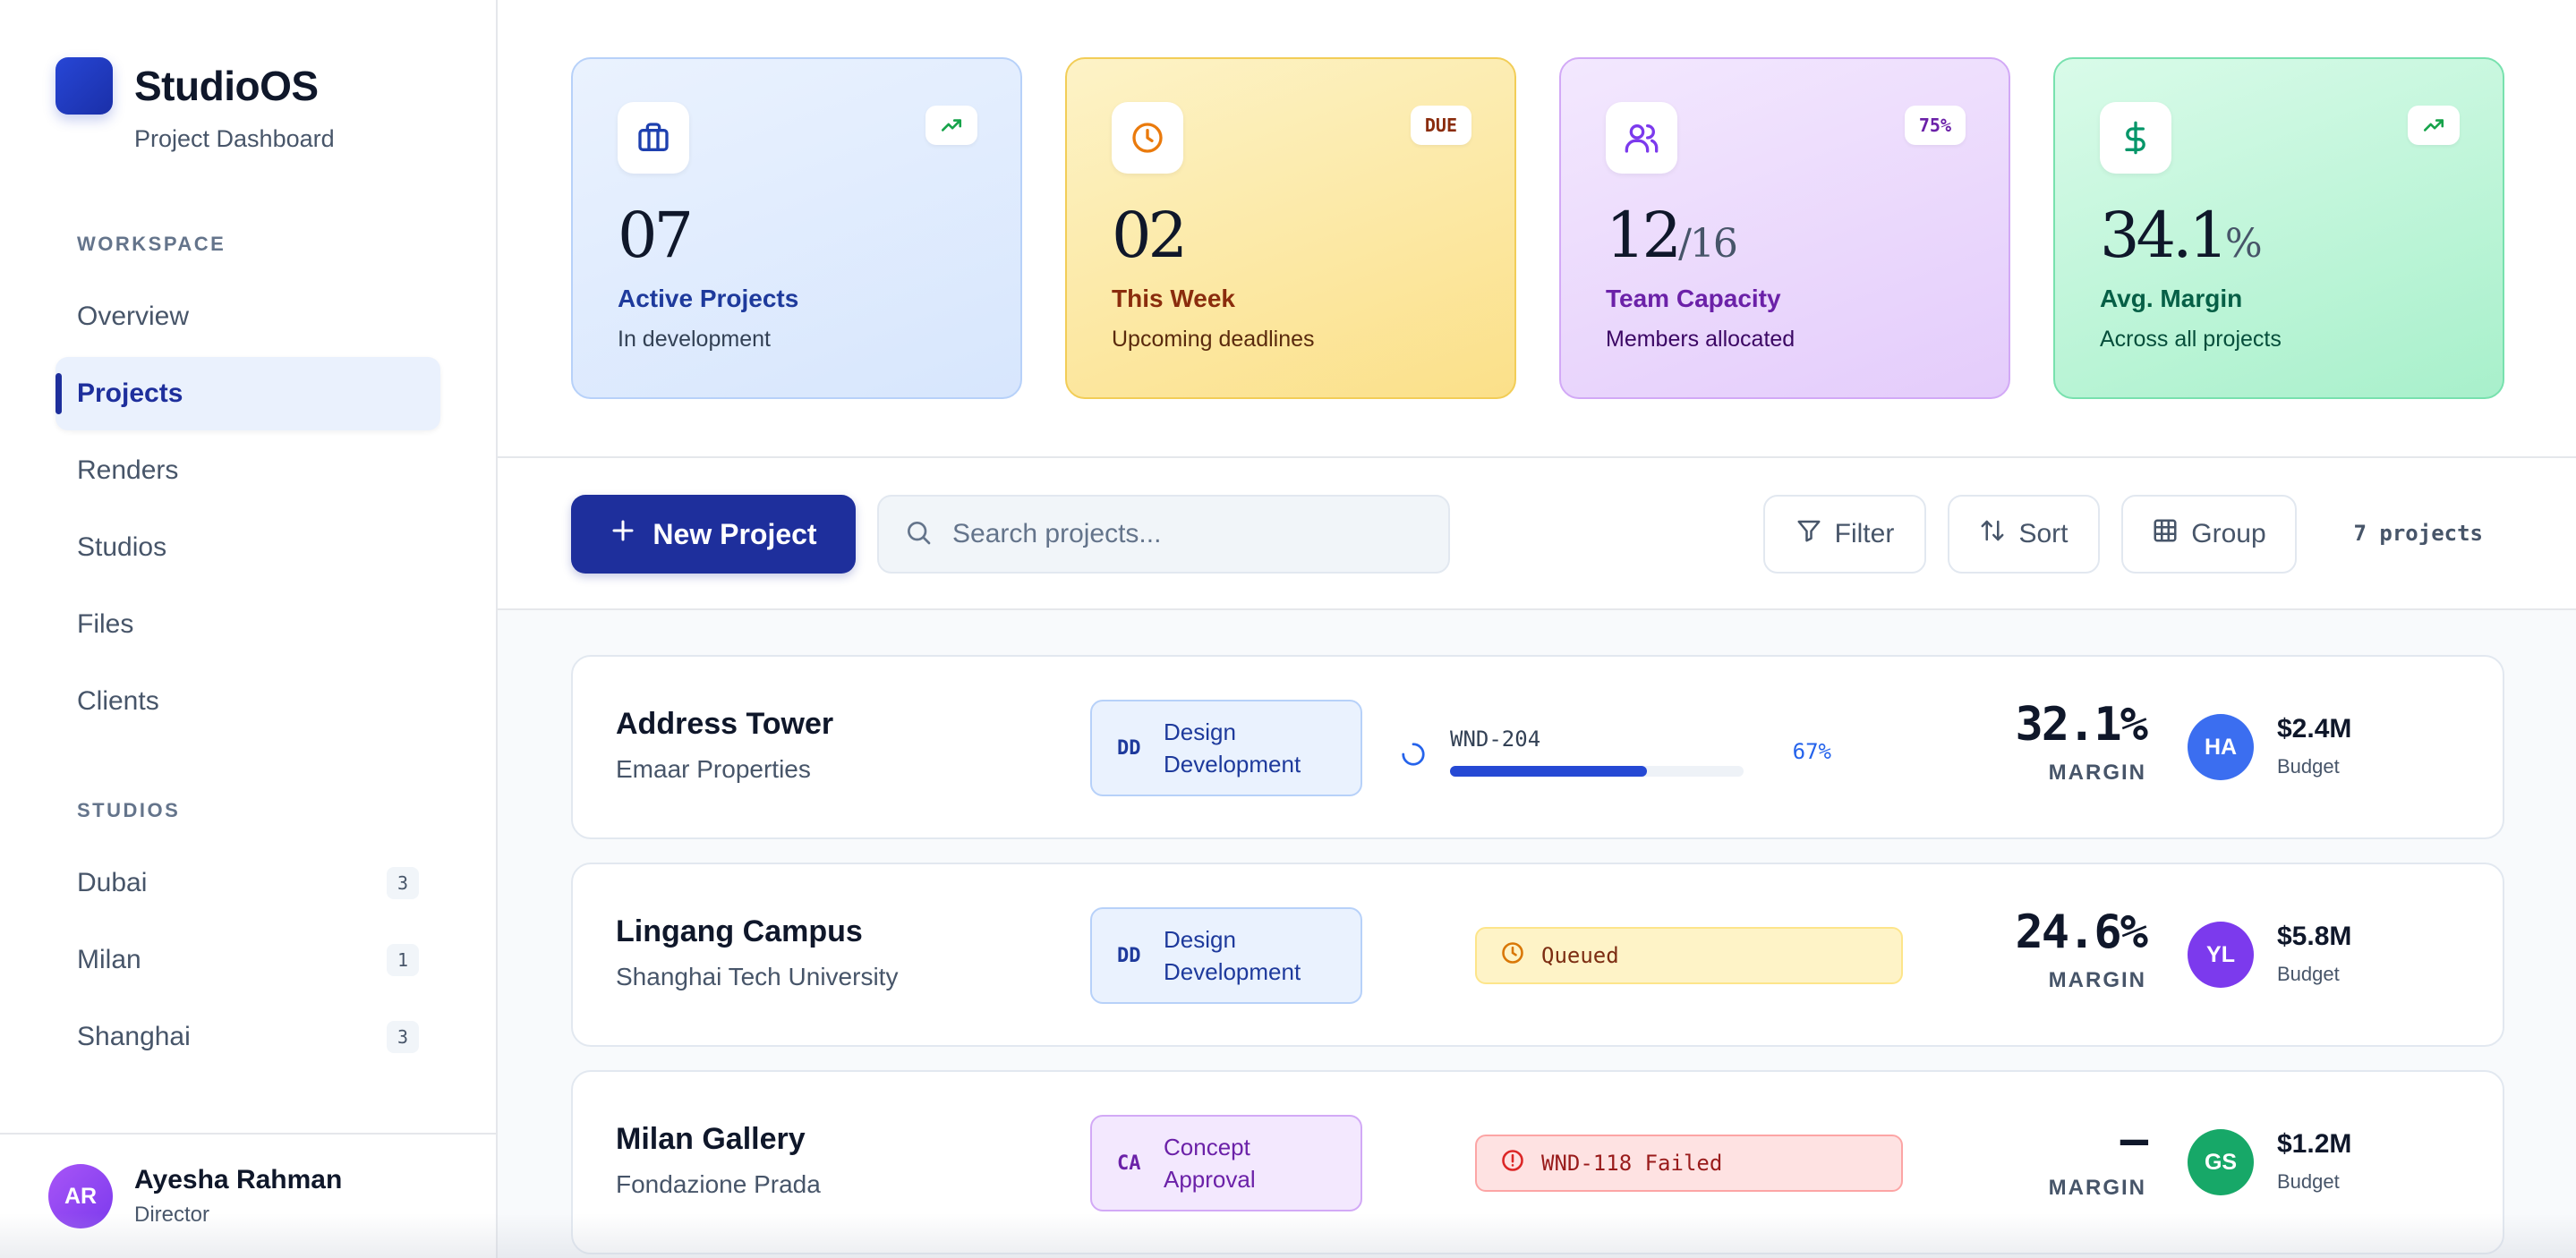 The height and width of the screenshot is (1258, 2576). I want to click on phase-code: CA, so click(1129, 1163).